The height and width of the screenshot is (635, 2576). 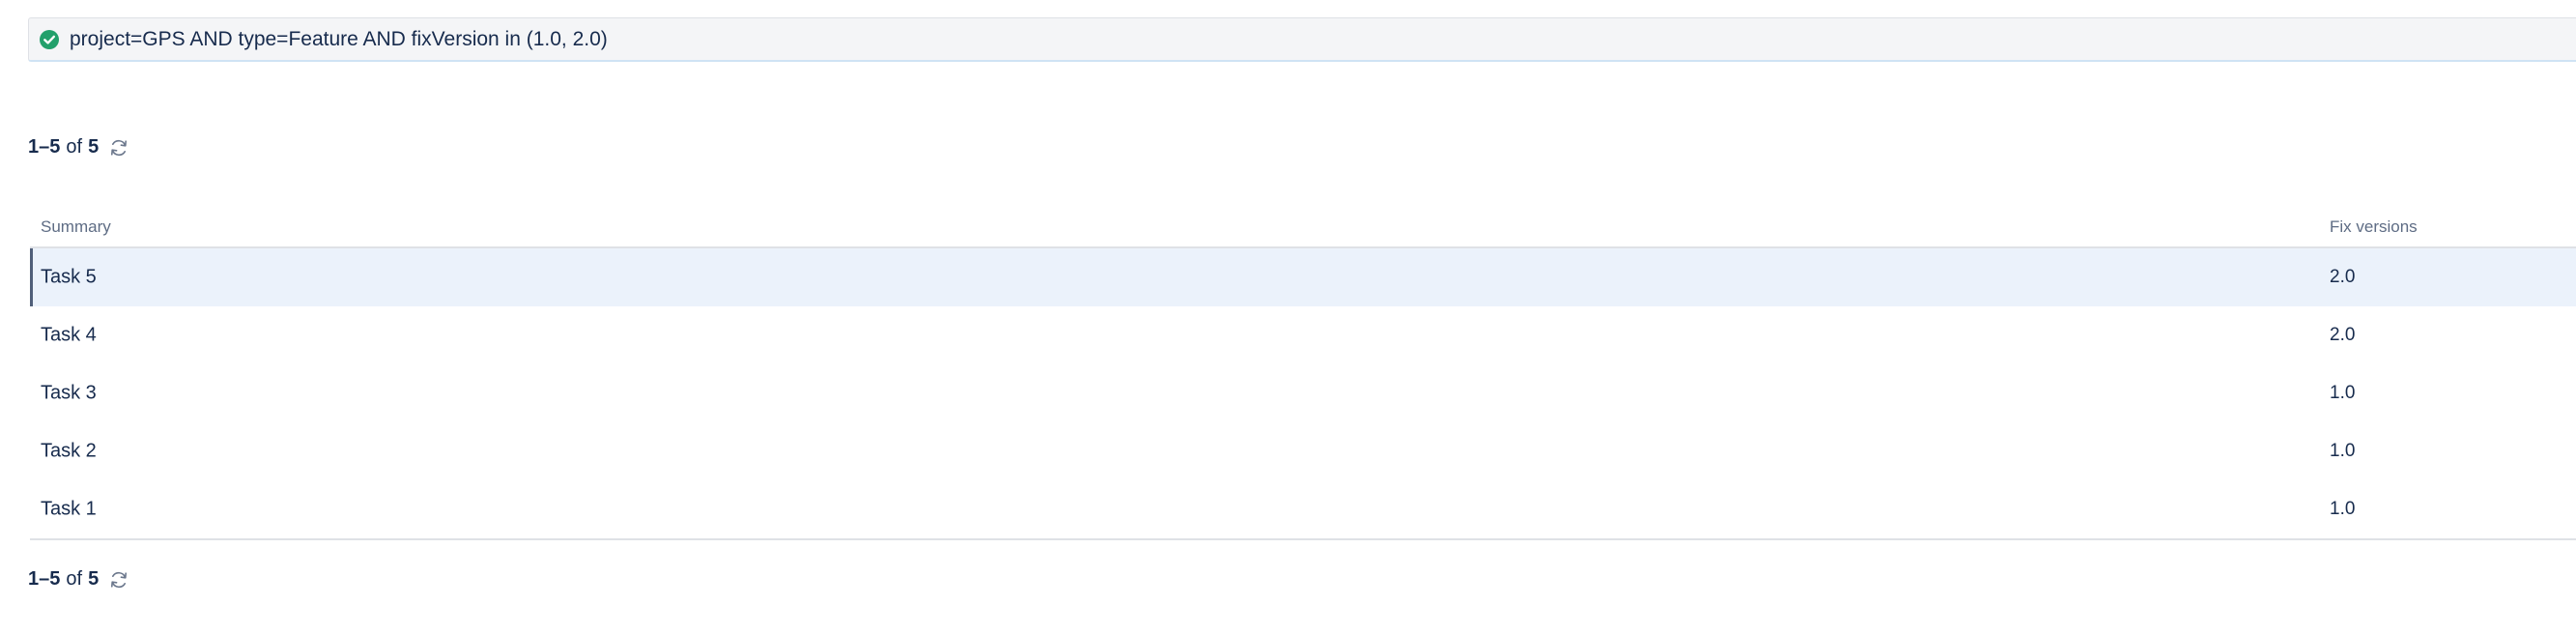 What do you see at coordinates (1303, 277) in the screenshot?
I see `table-row: Task 5 2.0` at bounding box center [1303, 277].